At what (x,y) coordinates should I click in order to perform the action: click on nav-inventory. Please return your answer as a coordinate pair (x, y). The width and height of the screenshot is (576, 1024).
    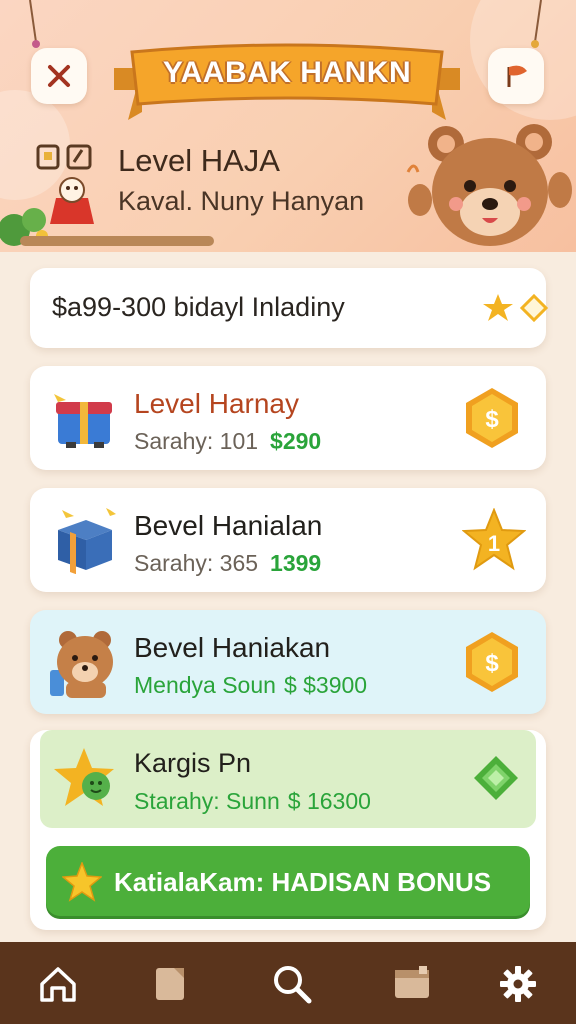
    Looking at the image, I should click on (412, 984).